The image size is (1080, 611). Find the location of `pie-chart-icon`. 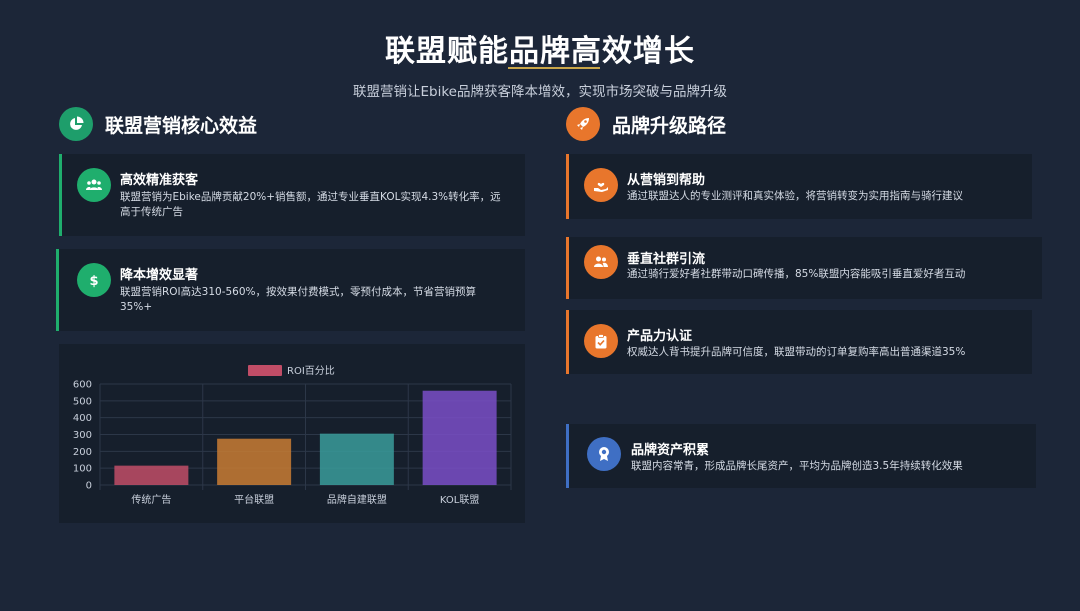

pie-chart-icon is located at coordinates (76, 124).